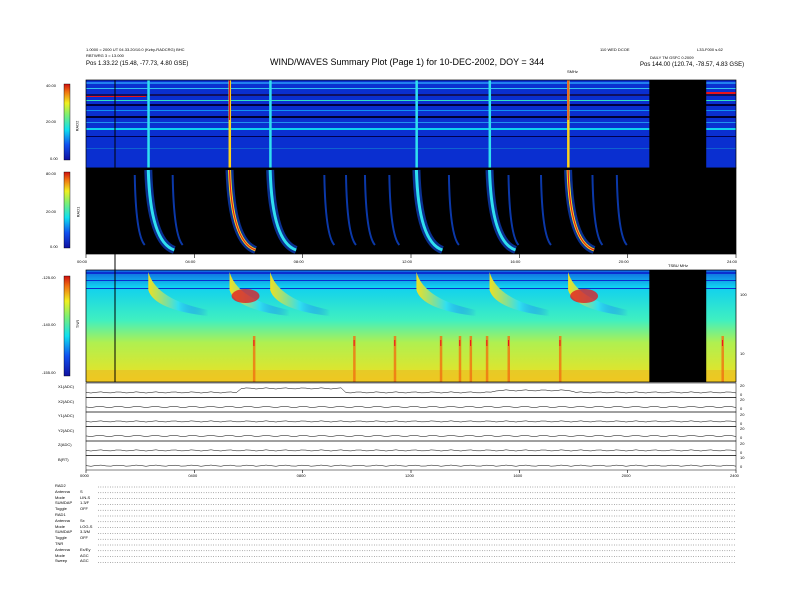  I want to click on rad1-tick-mid: 20.00, so click(51, 211).